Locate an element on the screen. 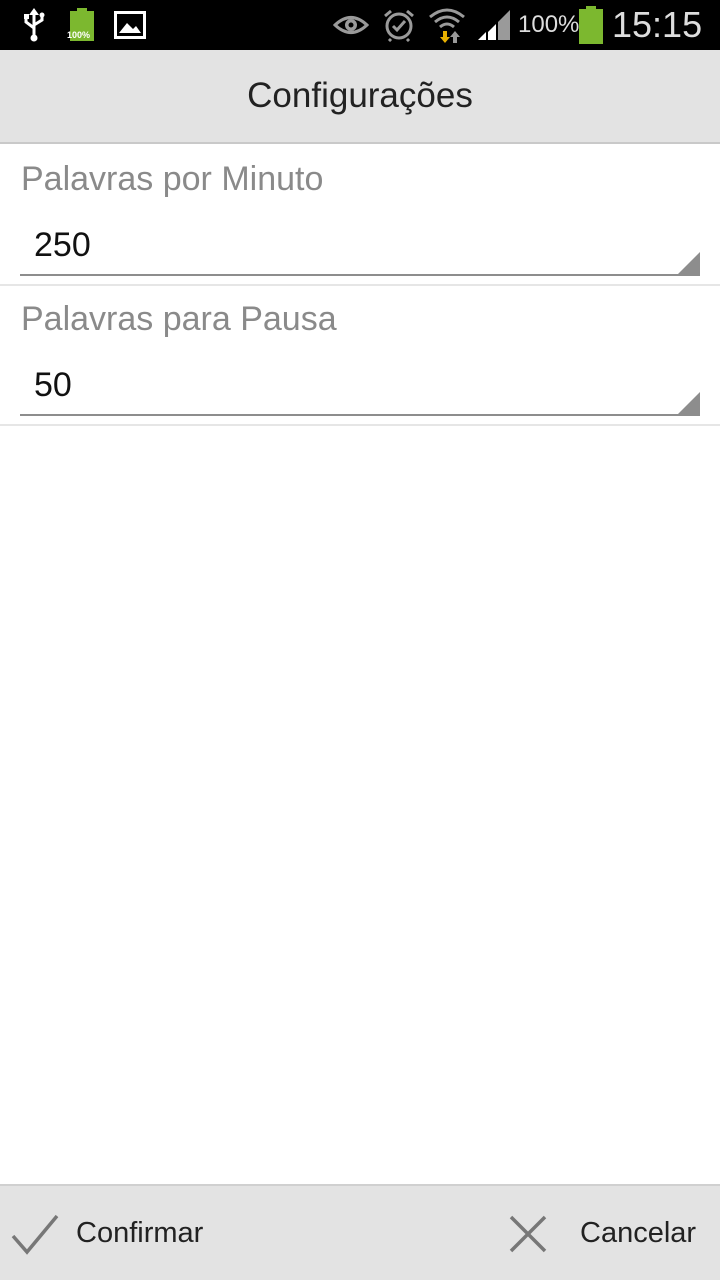 Image resolution: width=720 pixels, height=1282 pixels. preference-label: Palavras por Minuto is located at coordinates (172, 179).